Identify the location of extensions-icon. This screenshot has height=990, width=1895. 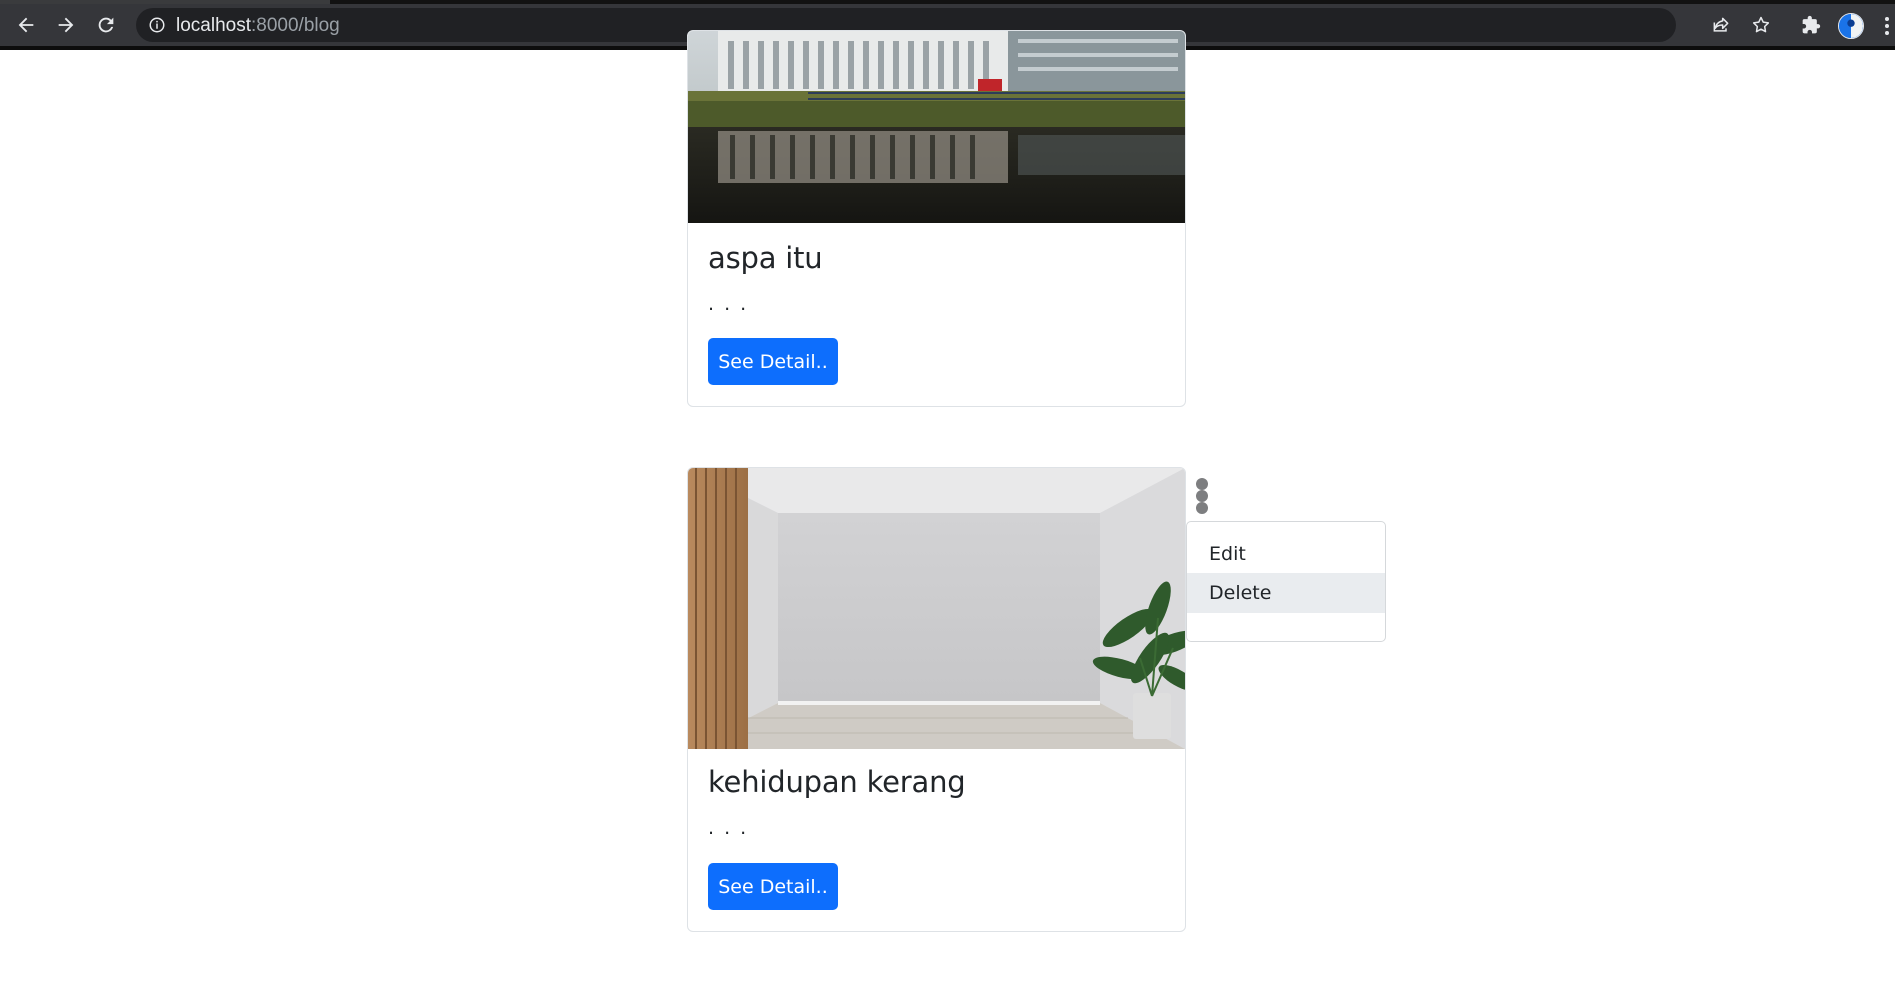
(1811, 25).